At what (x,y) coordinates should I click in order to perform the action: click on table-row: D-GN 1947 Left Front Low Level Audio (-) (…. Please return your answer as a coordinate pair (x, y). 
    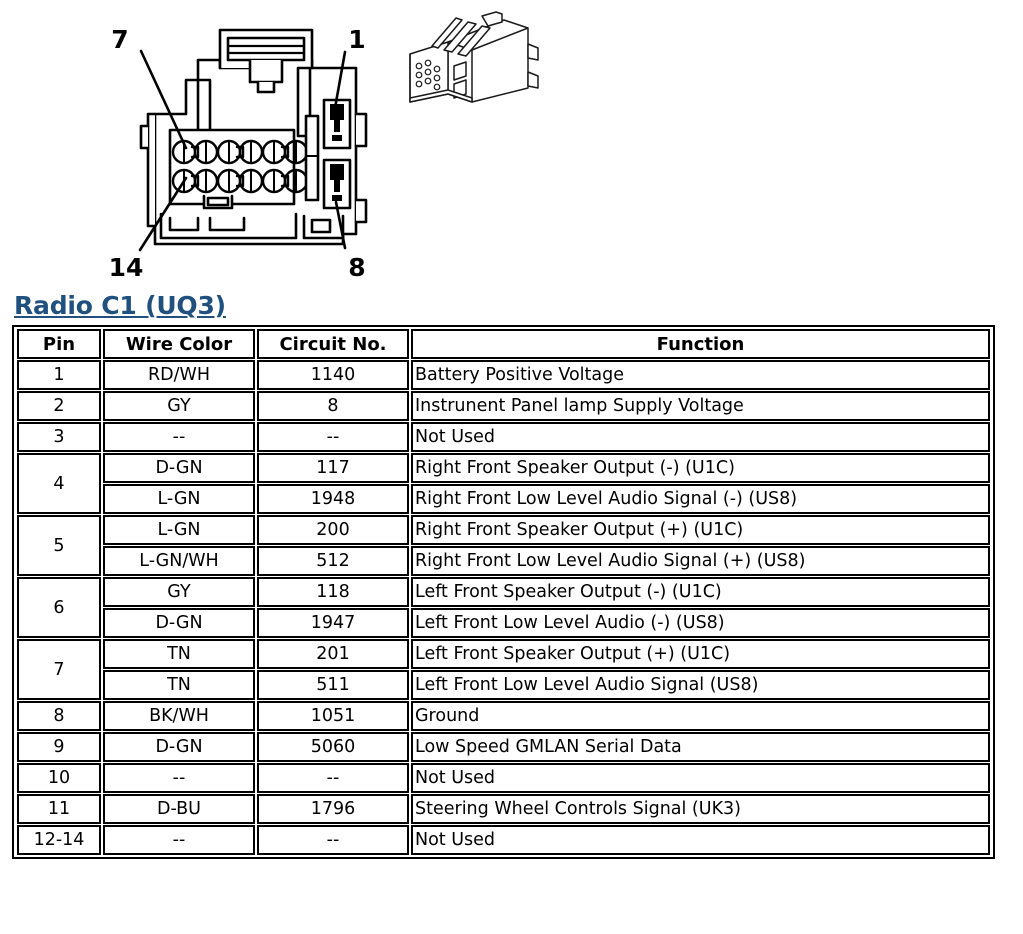
    Looking at the image, I should click on (503, 623).